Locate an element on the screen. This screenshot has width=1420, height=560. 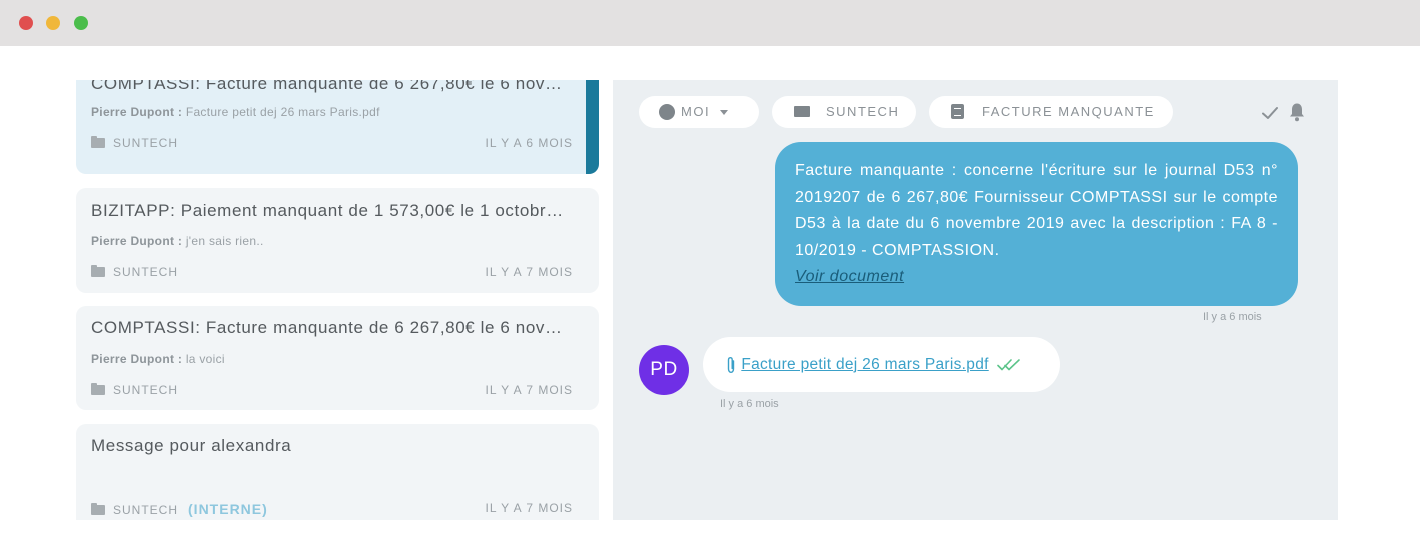
last-message-preview: Pierre Dupont : la voici is located at coordinates (158, 359).